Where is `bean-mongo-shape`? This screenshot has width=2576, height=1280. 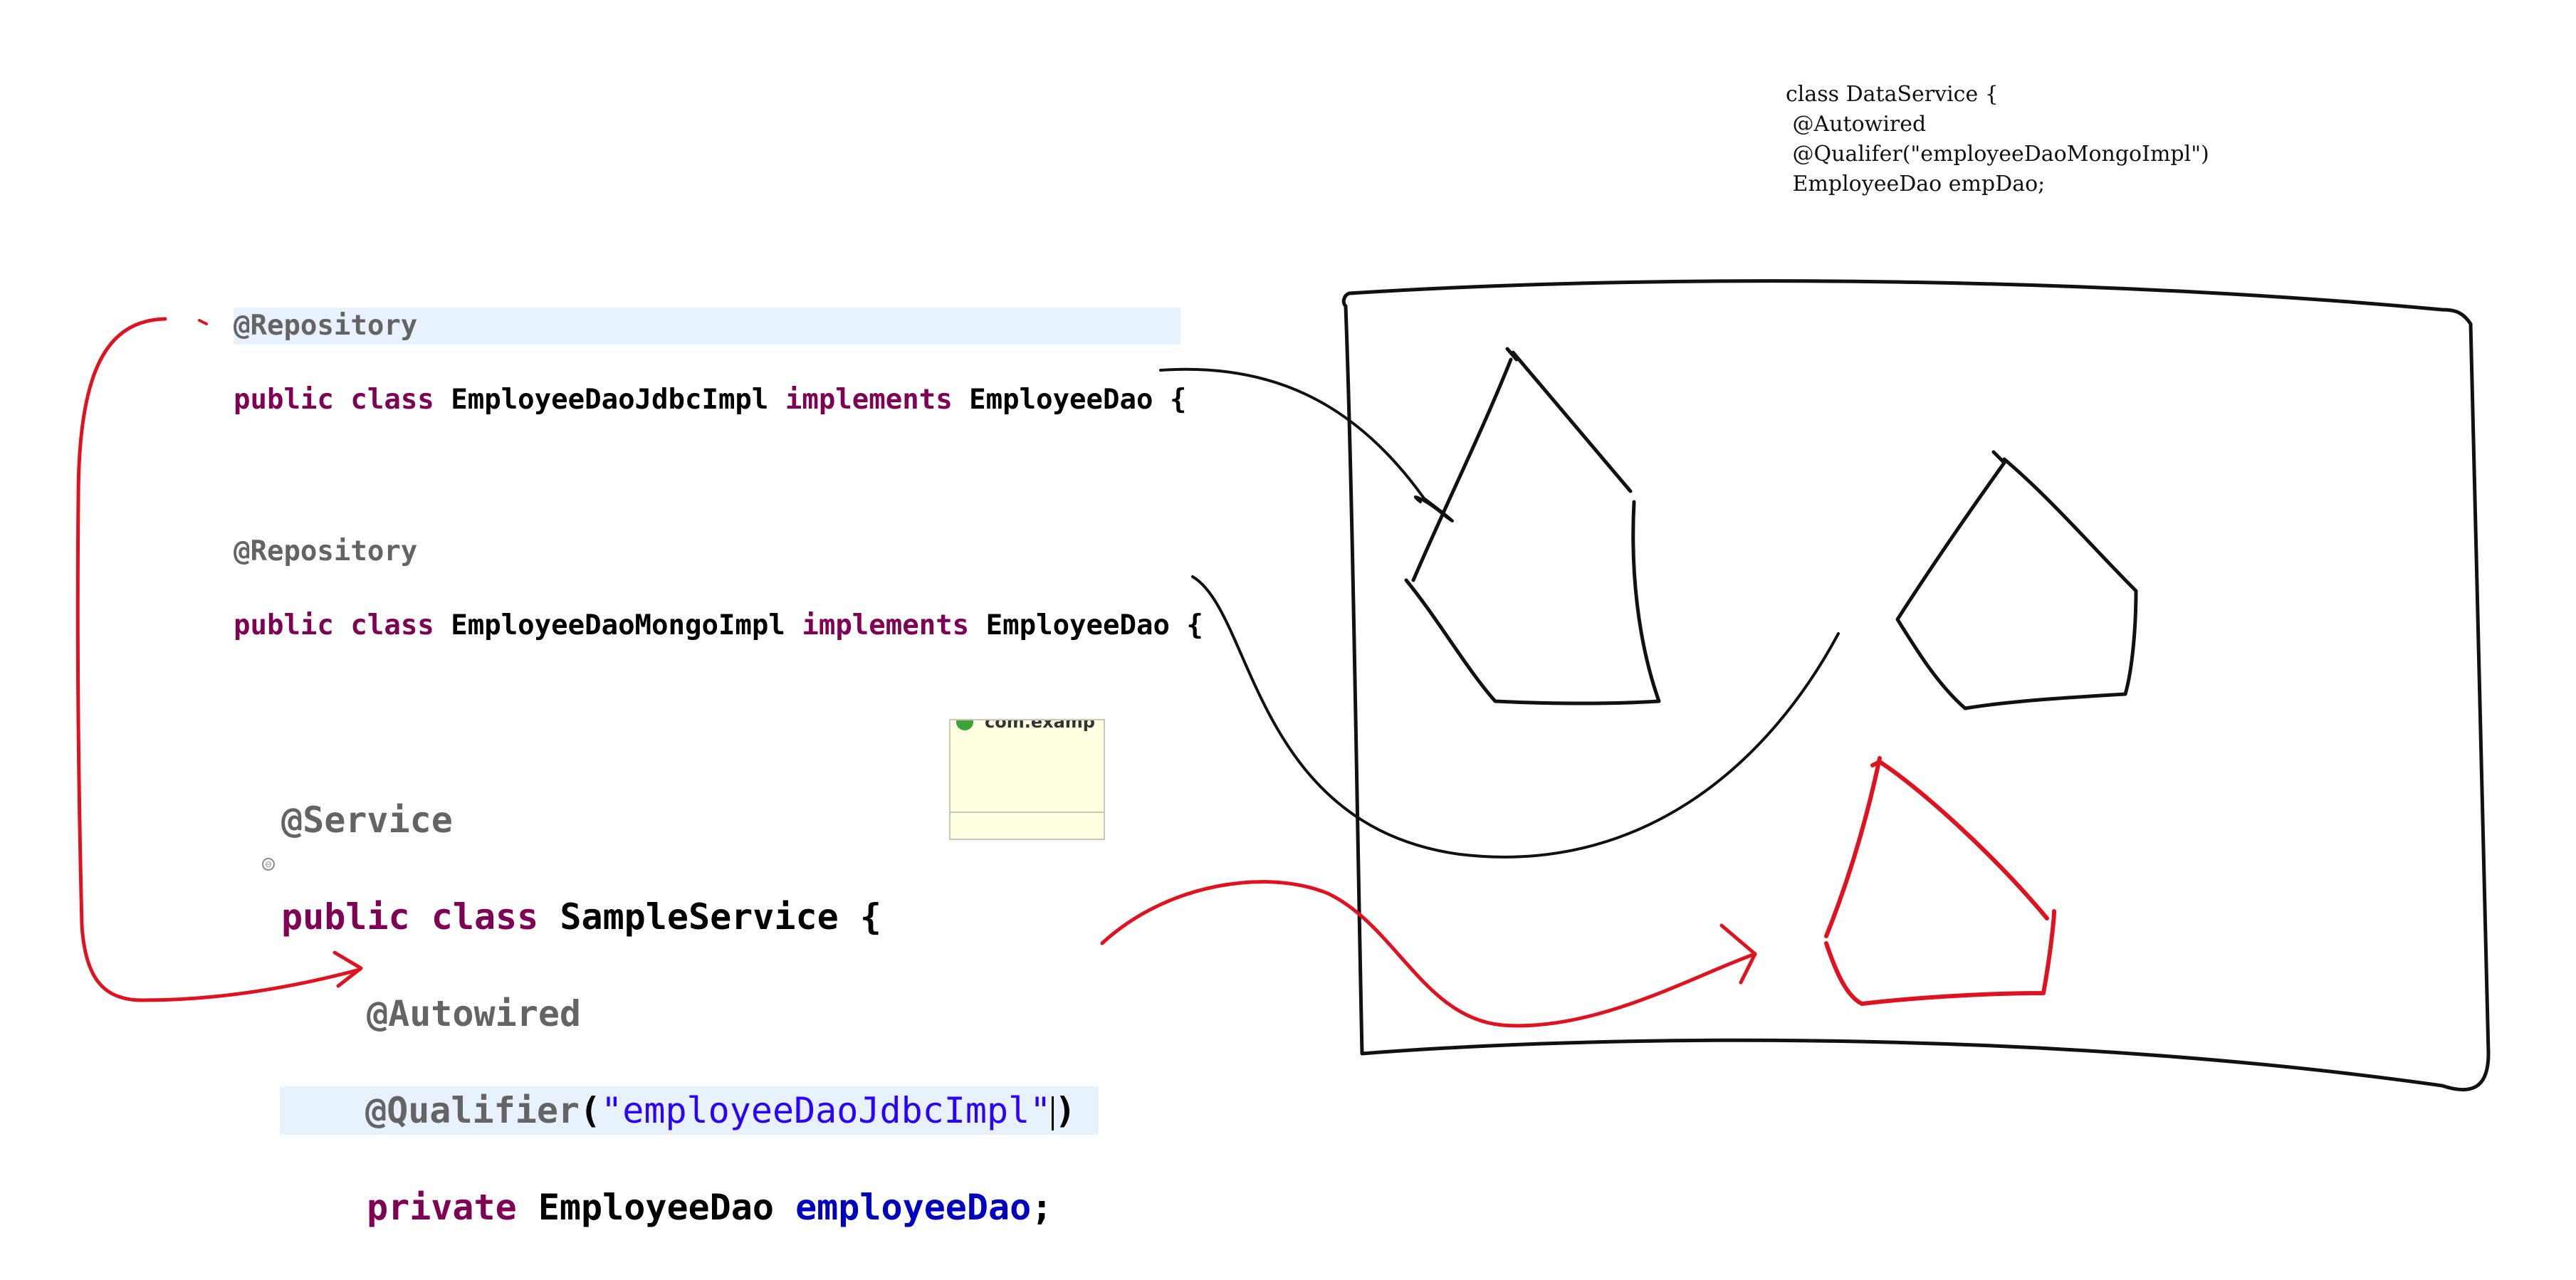 bean-mongo-shape is located at coordinates (2016, 580).